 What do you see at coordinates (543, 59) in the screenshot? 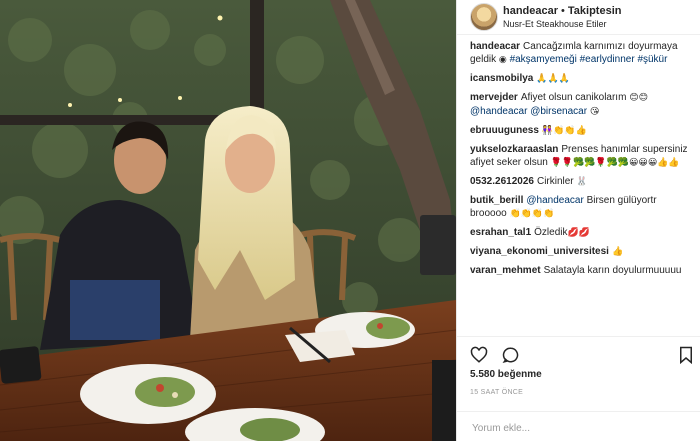
I see `hashtag-link: #akşamyemeği` at bounding box center [543, 59].